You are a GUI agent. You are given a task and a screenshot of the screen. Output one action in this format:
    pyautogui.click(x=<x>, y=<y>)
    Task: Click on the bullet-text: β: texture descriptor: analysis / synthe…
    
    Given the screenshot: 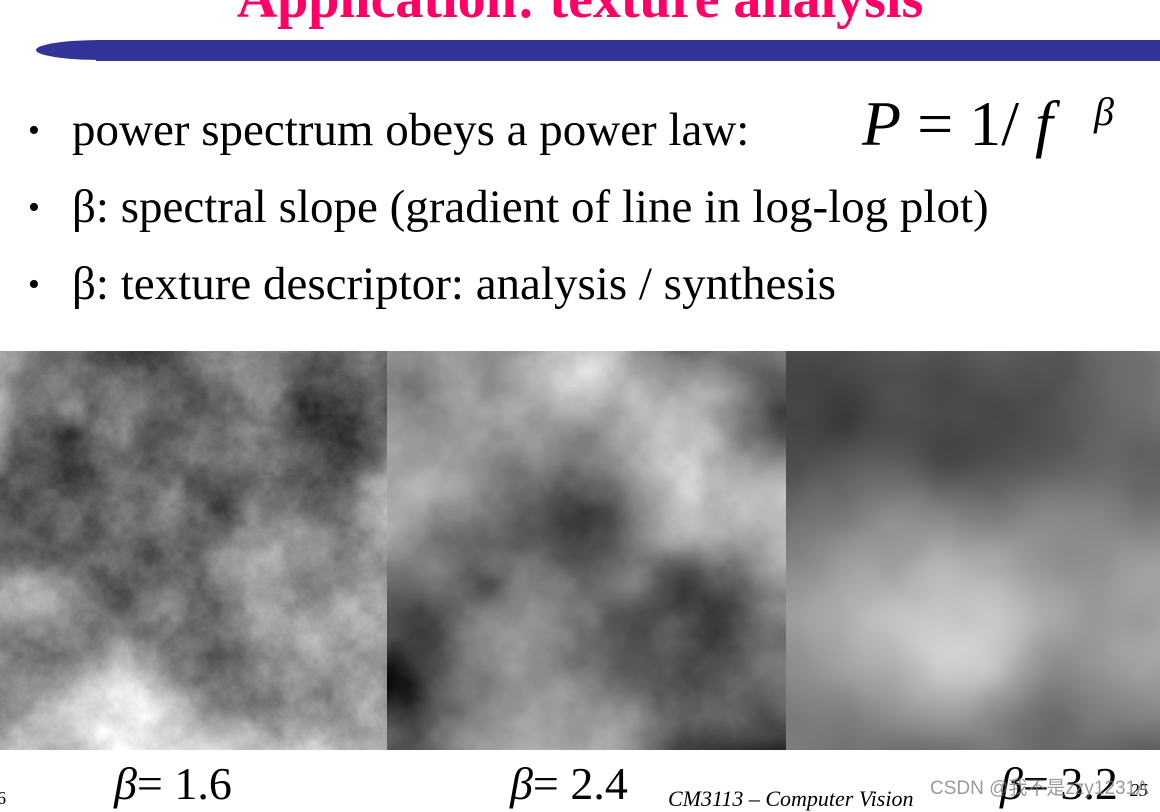 What is the action you would take?
    pyautogui.click(x=454, y=284)
    